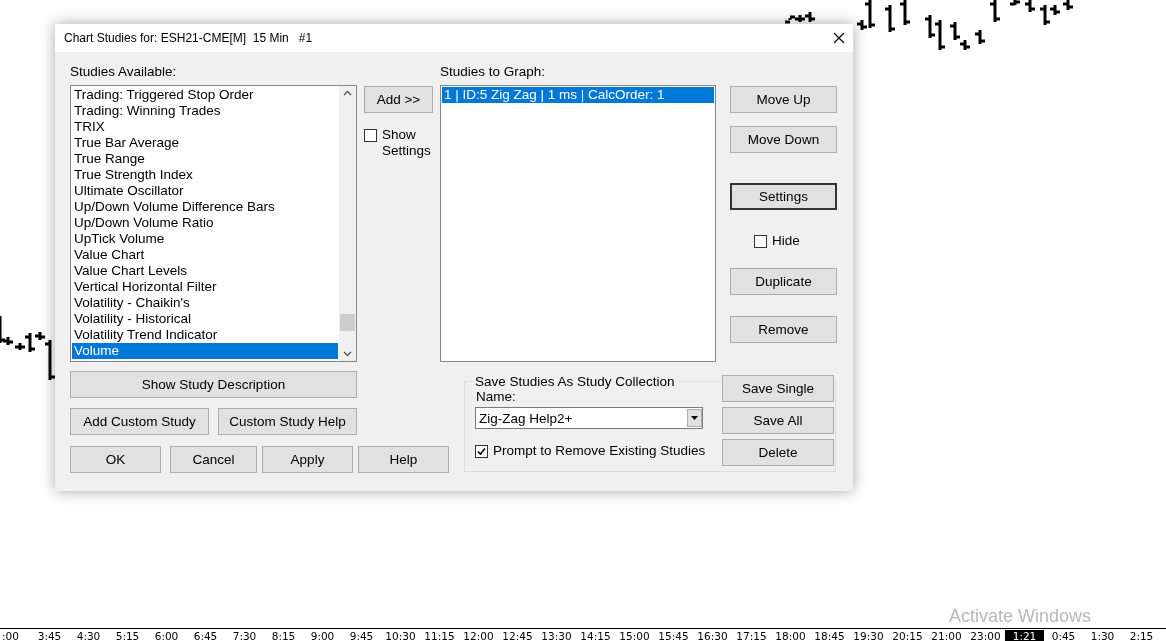 Image resolution: width=1166 pixels, height=641 pixels. I want to click on window-title: Chart Studies for: ESH21-CME[M] 15 Min #1, so click(188, 38).